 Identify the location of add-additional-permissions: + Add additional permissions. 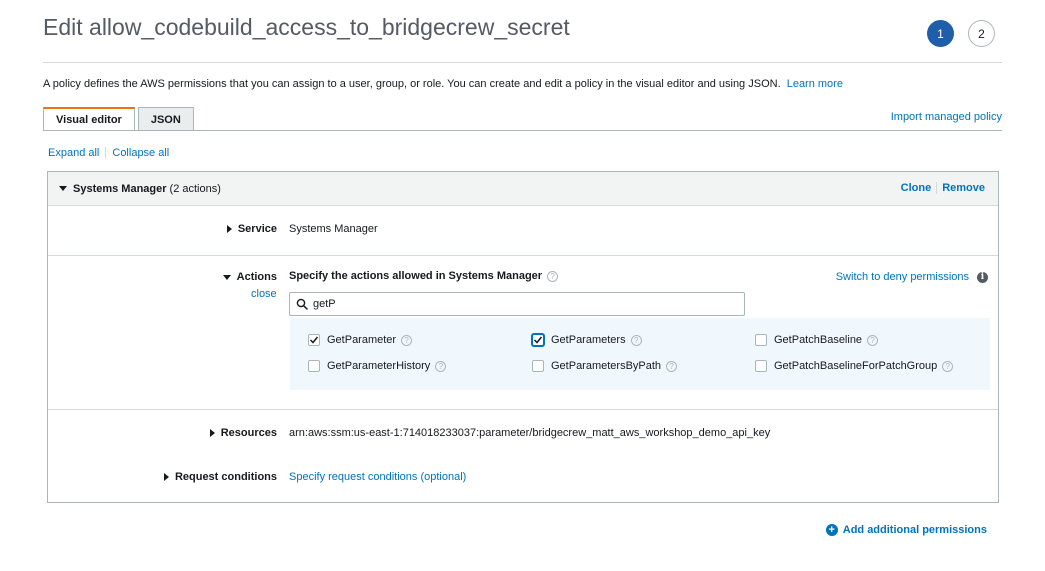
(906, 530).